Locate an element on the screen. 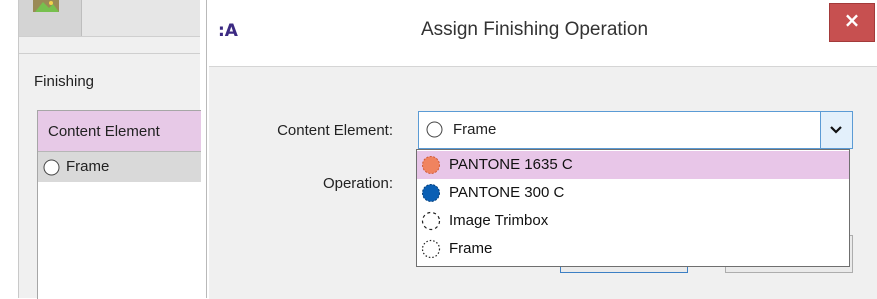 This screenshot has height=299, width=877. list-column-header: Content Element is located at coordinates (119, 131).